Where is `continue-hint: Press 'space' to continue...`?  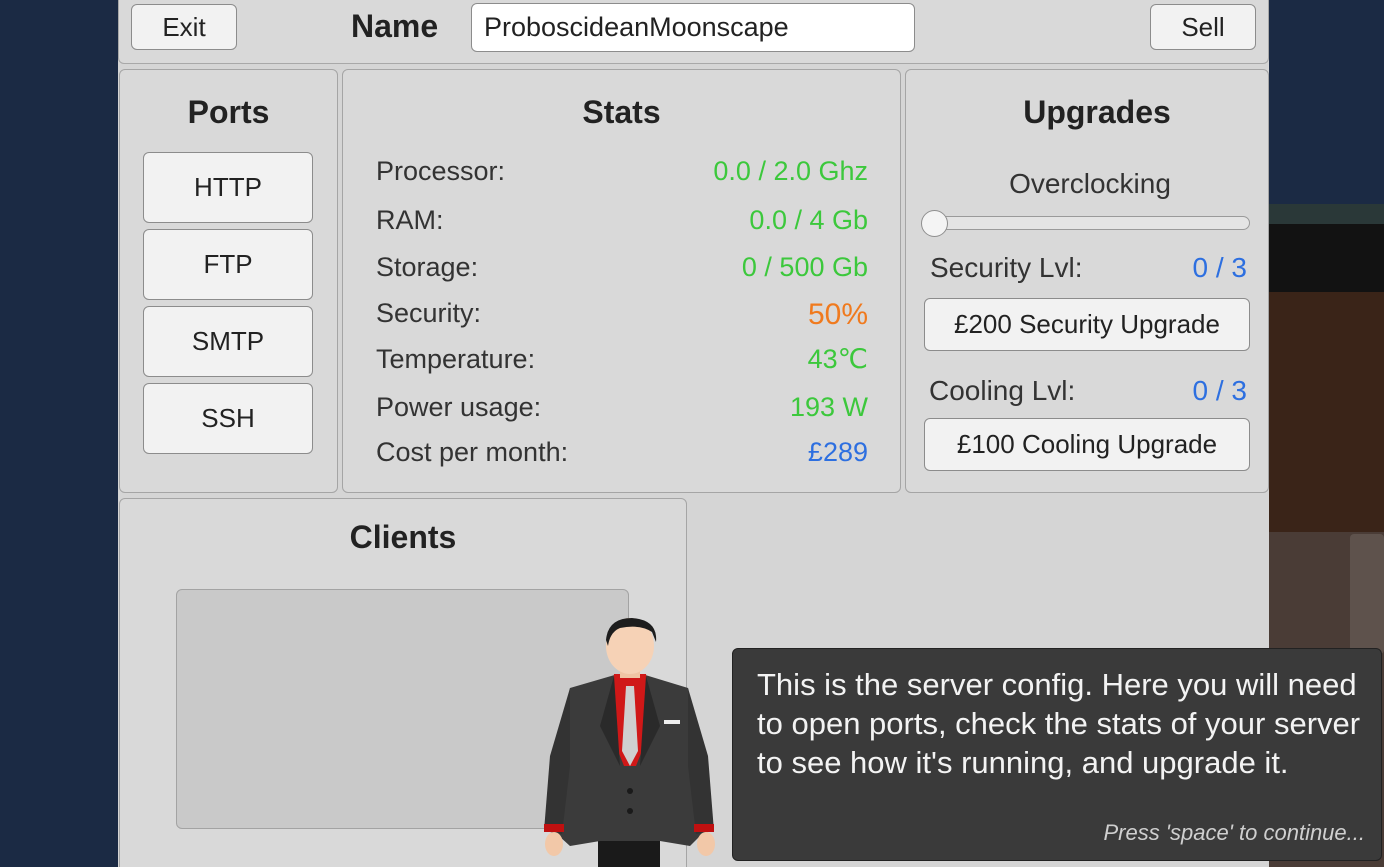
continue-hint: Press 'space' to continue... is located at coordinates (1234, 832).